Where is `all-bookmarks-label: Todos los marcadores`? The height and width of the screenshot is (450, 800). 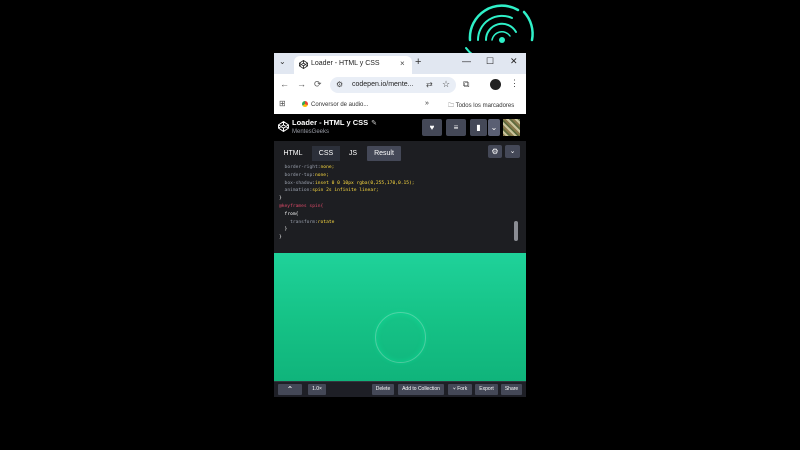 all-bookmarks-label: Todos los marcadores is located at coordinates (485, 106).